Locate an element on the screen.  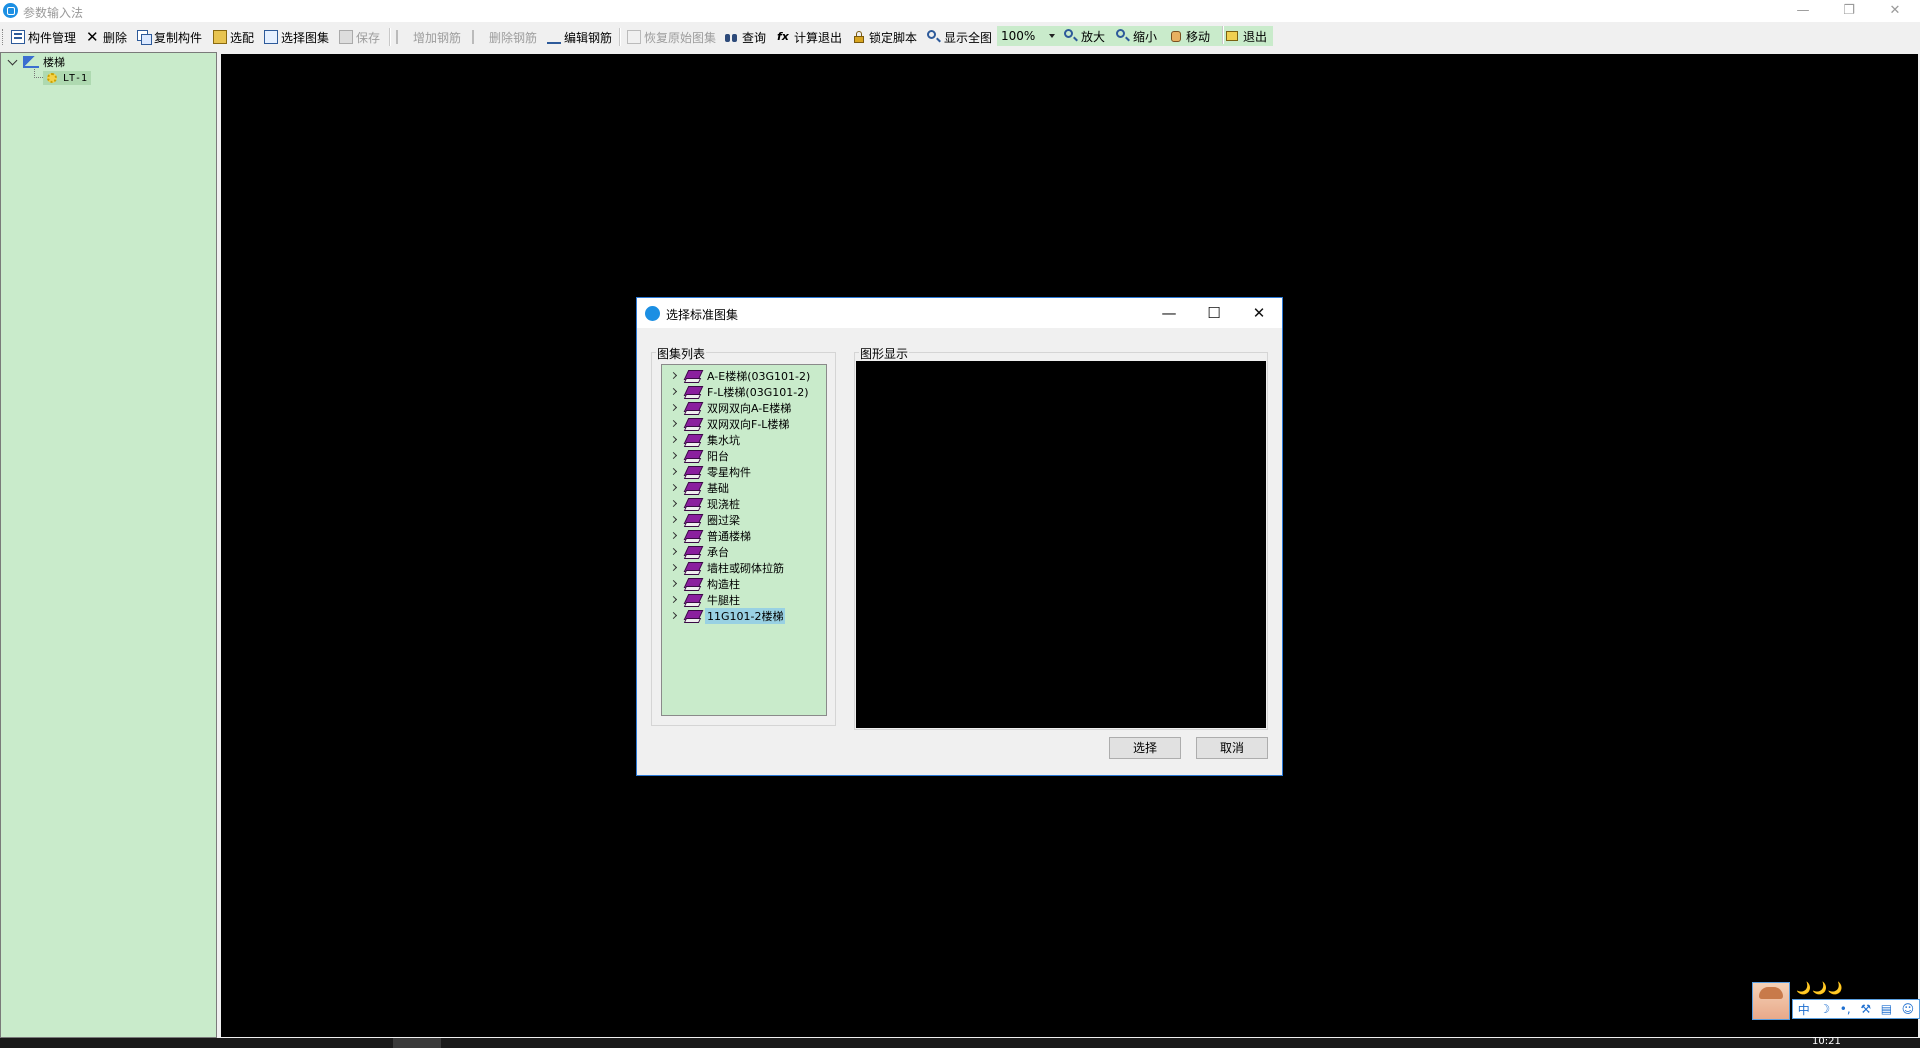
wrench-icon: ⚒ is located at coordinates (1865, 1009).